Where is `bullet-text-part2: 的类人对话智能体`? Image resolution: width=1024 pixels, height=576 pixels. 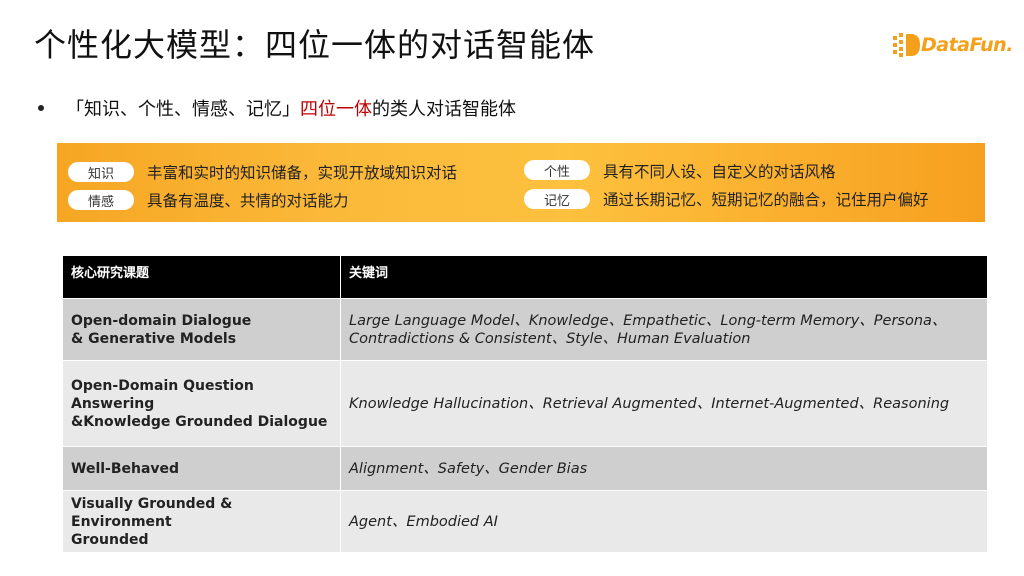 bullet-text-part2: 的类人对话智能体 is located at coordinates (444, 109).